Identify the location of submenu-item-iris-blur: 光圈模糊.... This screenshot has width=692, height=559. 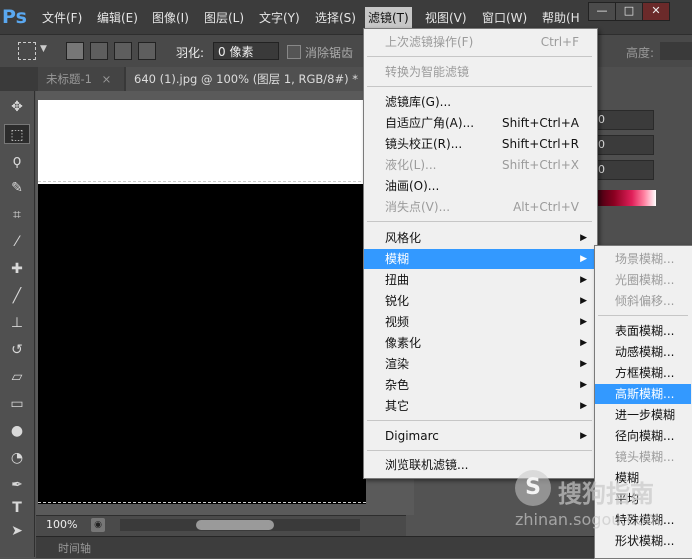
(643, 280).